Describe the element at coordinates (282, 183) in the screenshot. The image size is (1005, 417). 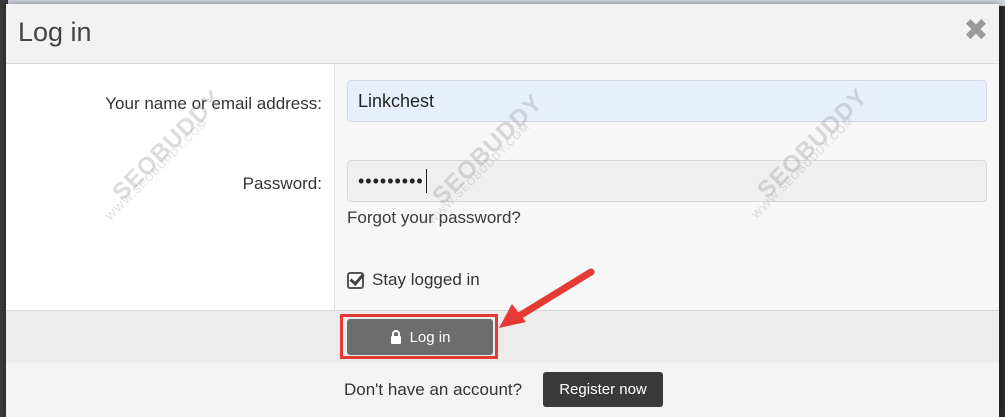
I see `password-label: Password:` at that location.